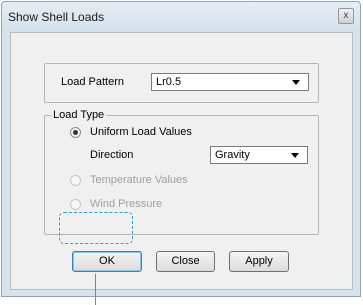 This screenshot has width=363, height=305. Describe the element at coordinates (112, 155) in the screenshot. I see `direction-label: Direction` at that location.